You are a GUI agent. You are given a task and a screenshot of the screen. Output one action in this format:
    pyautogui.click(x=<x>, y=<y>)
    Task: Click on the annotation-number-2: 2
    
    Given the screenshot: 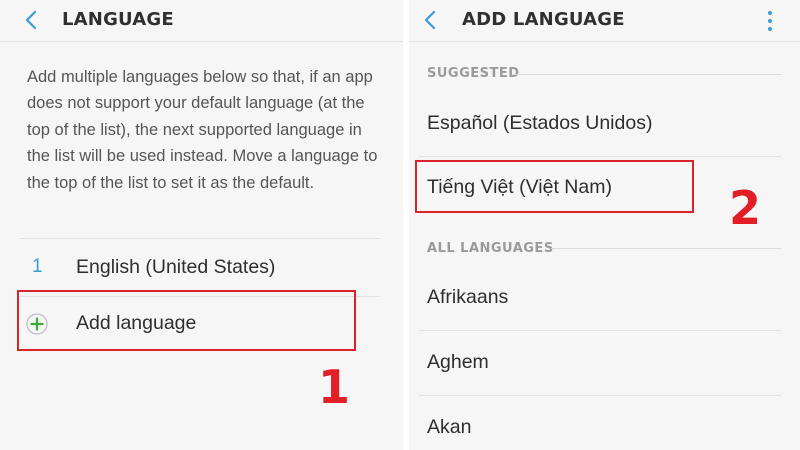 What is the action you would take?
    pyautogui.click(x=745, y=208)
    